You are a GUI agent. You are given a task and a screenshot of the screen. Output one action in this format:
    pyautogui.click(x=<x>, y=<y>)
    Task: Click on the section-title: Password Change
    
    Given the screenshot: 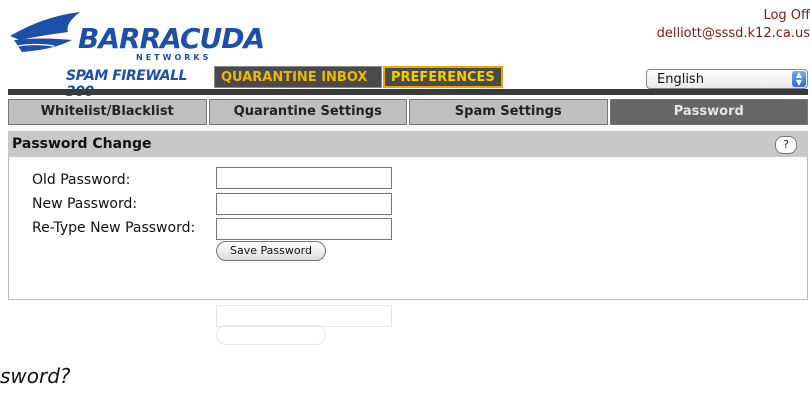 What is the action you would take?
    pyautogui.click(x=82, y=144)
    